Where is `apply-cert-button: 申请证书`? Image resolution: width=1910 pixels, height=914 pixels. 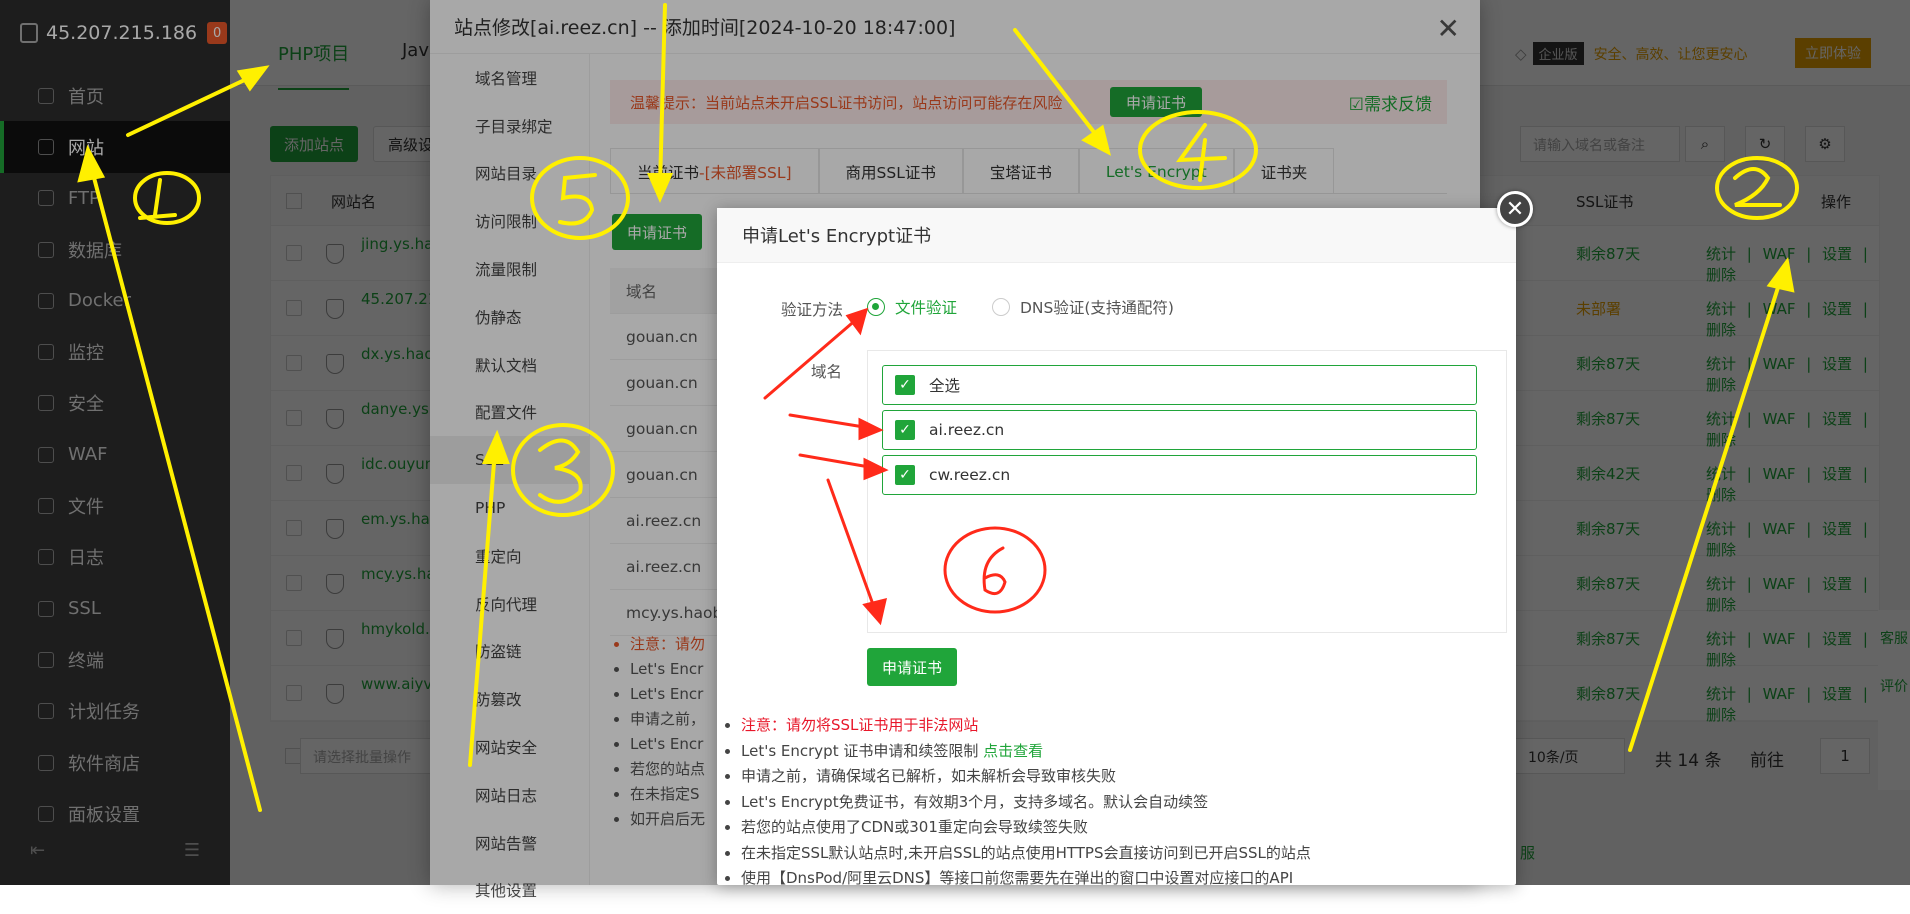
apply-cert-button: 申请证书 is located at coordinates (657, 232).